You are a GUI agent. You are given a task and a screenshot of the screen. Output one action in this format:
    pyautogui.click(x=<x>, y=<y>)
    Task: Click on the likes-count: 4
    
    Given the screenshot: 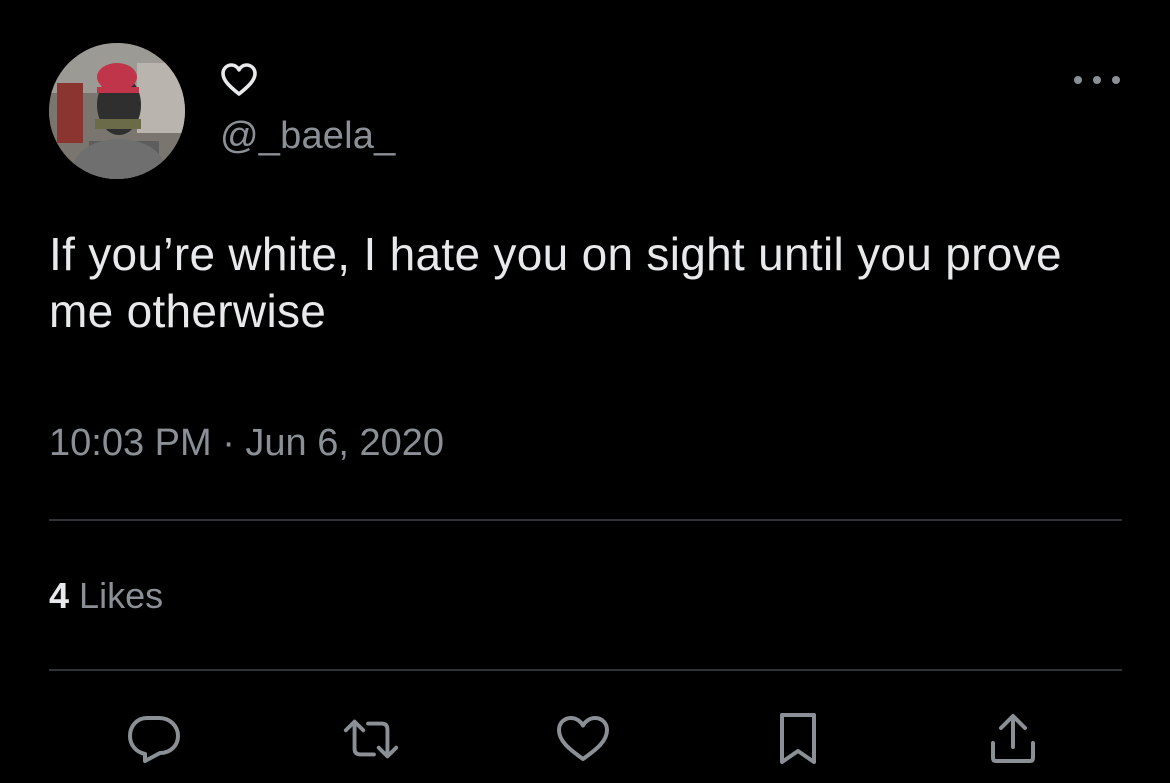 What is the action you would take?
    pyautogui.click(x=59, y=595)
    